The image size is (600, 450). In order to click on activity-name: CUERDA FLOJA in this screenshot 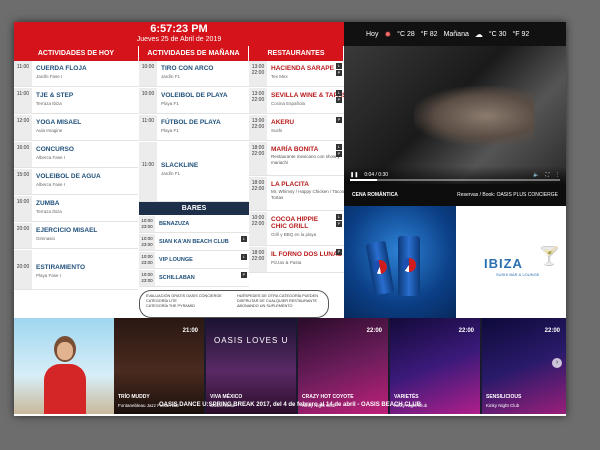, I will do `click(61, 68)`.